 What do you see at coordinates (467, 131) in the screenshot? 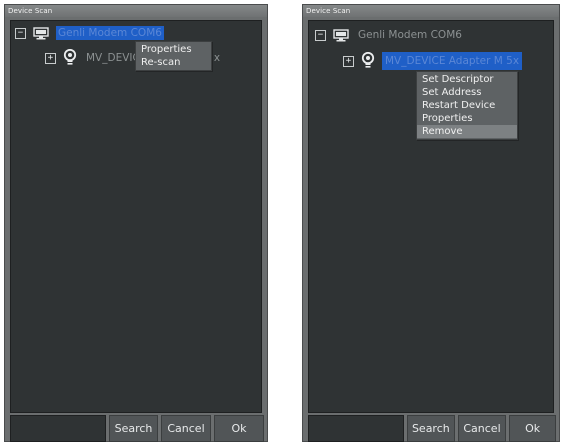
I see `menu-item-remove: Remove` at bounding box center [467, 131].